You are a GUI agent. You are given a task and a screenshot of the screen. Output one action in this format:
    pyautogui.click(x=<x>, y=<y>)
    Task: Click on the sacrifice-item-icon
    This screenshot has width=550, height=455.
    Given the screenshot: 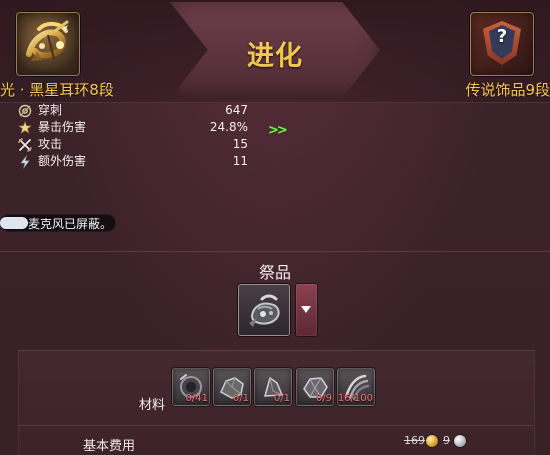 What is the action you would take?
    pyautogui.click(x=264, y=310)
    